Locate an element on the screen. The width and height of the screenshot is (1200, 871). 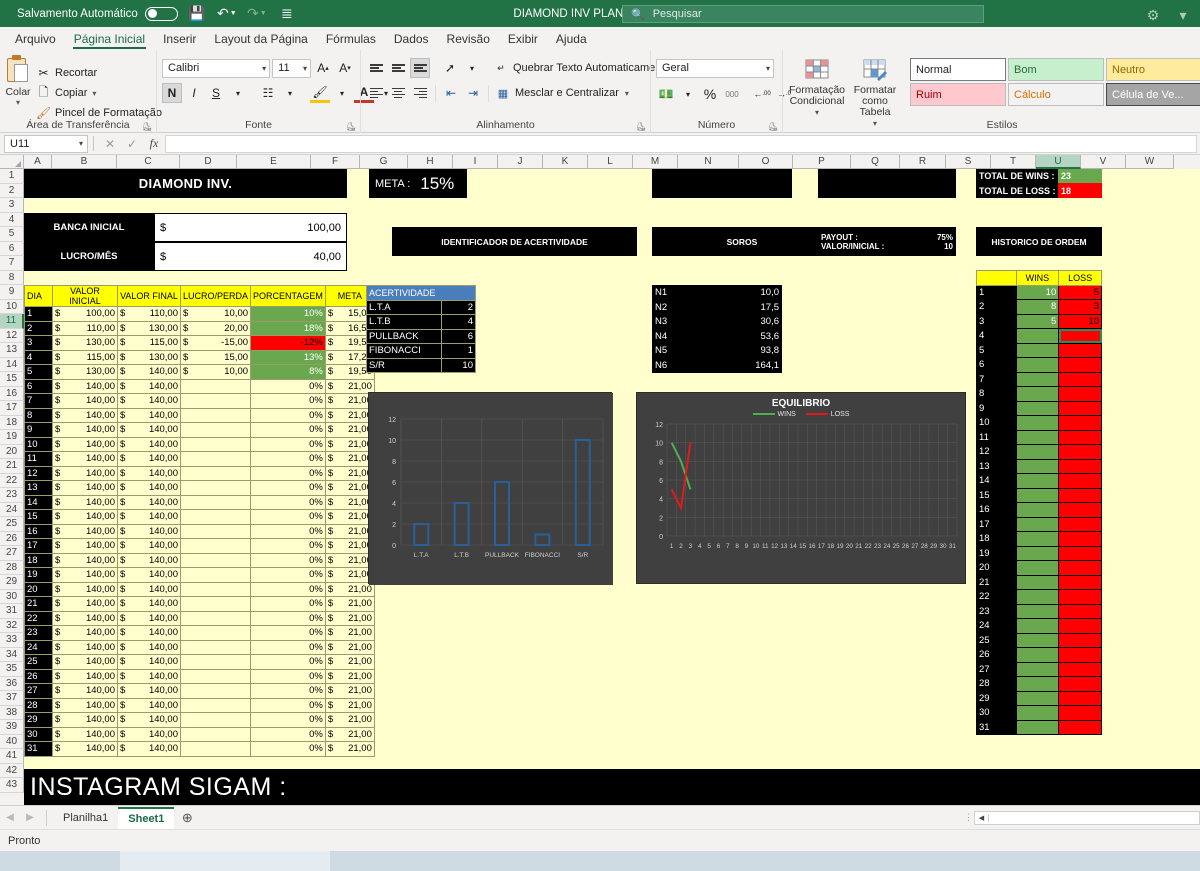
historico-row: 14 is located at coordinates (1039, 481).